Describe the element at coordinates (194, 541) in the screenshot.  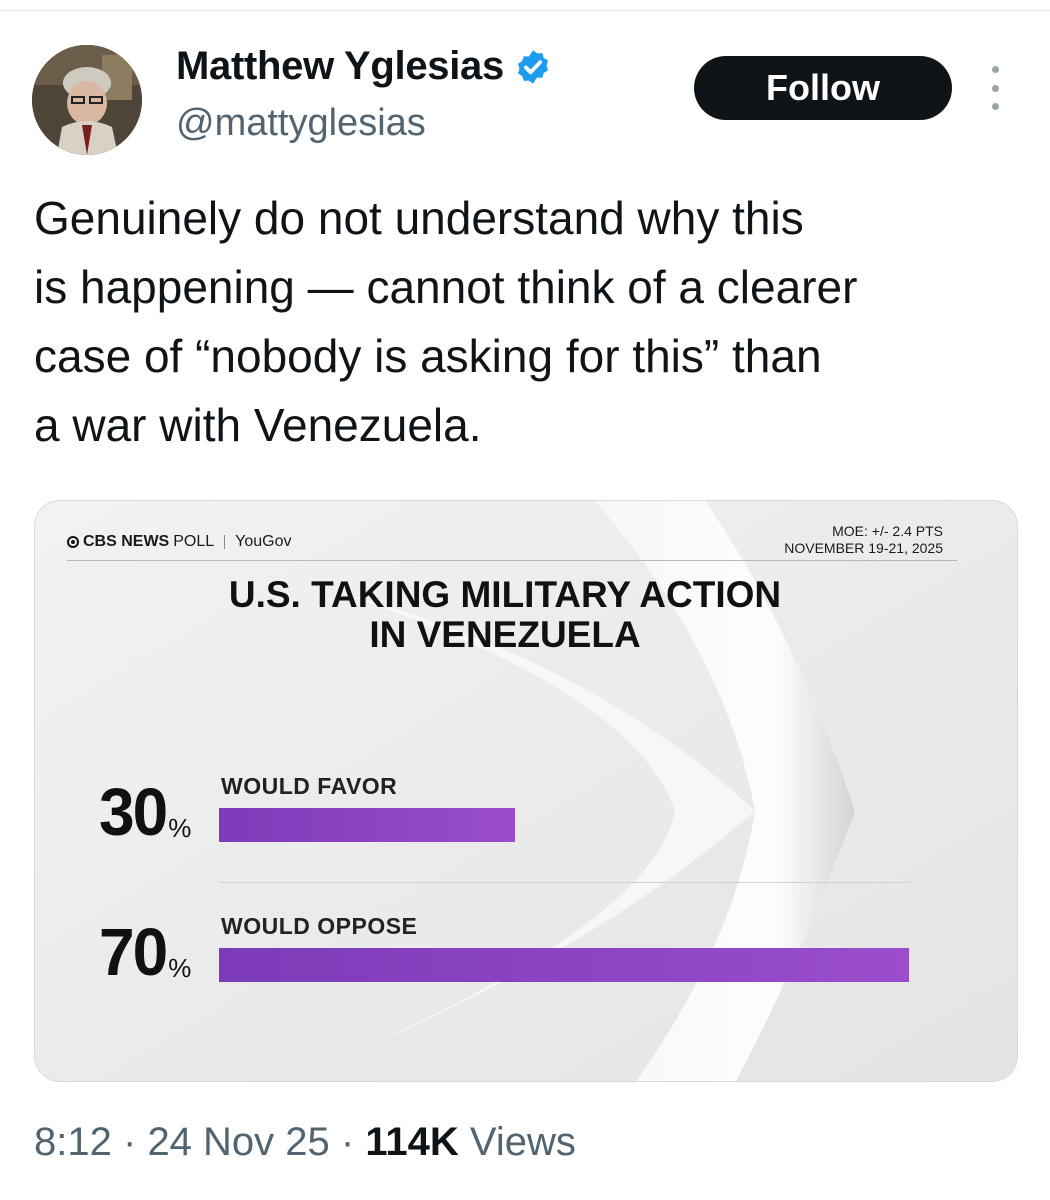
I see `brand-poll: POLL` at that location.